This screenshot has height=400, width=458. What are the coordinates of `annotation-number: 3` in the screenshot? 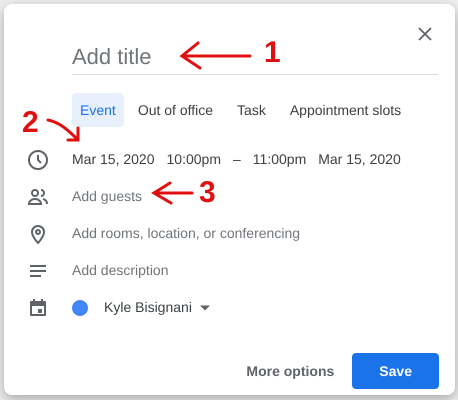 It's located at (207, 193).